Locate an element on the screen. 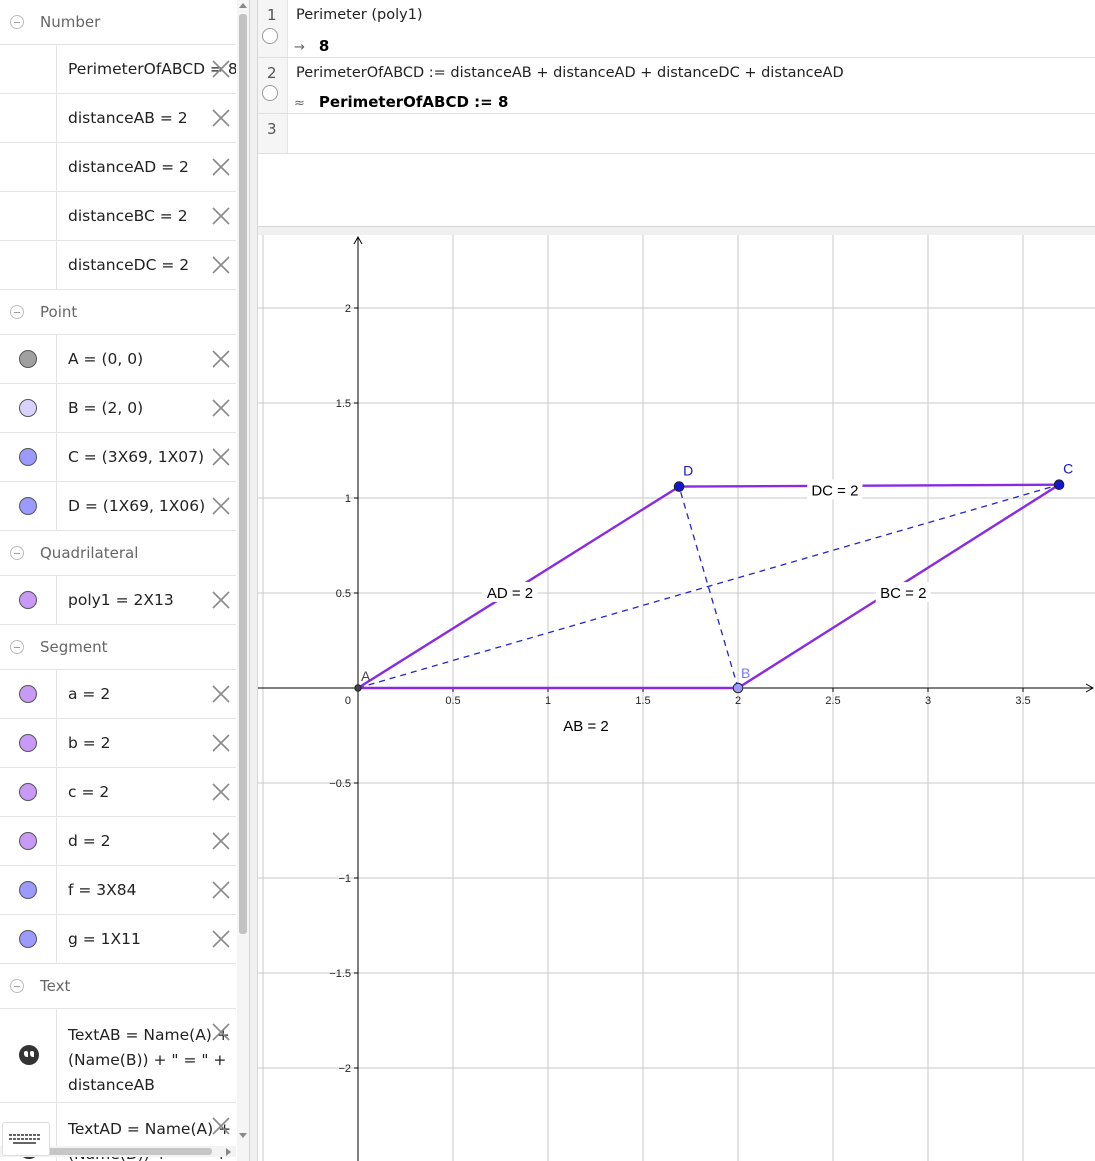 This screenshot has width=1095, height=1161. algebra-item: B = (2, 0) is located at coordinates (118, 408).